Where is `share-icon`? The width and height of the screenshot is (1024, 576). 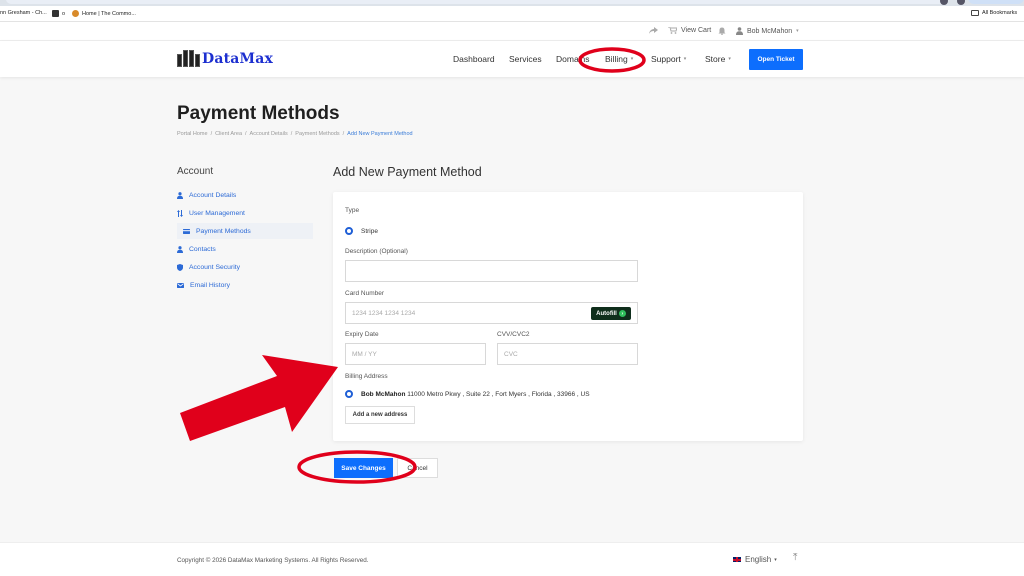
share-icon is located at coordinates (653, 30).